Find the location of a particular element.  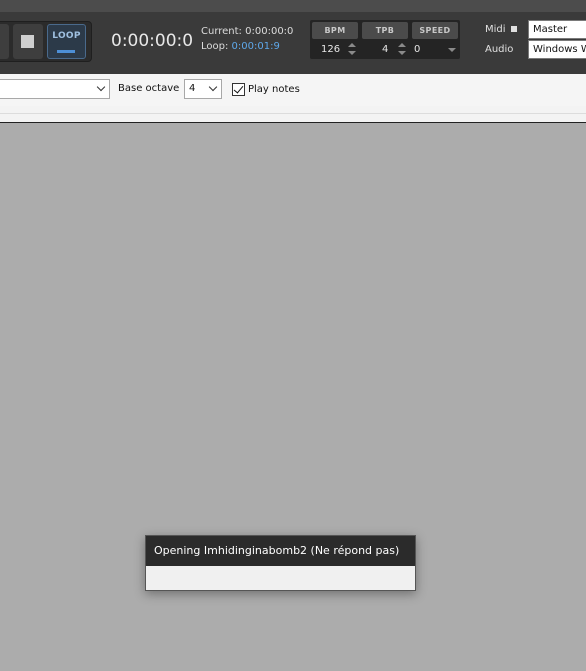

window-top-strip is located at coordinates (293, 6).